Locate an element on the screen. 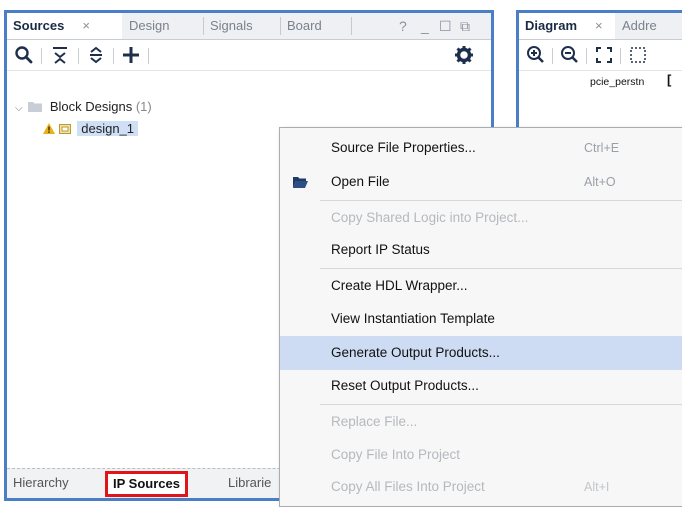 The width and height of the screenshot is (682, 507). sources-toolbar is located at coordinates (249, 55).